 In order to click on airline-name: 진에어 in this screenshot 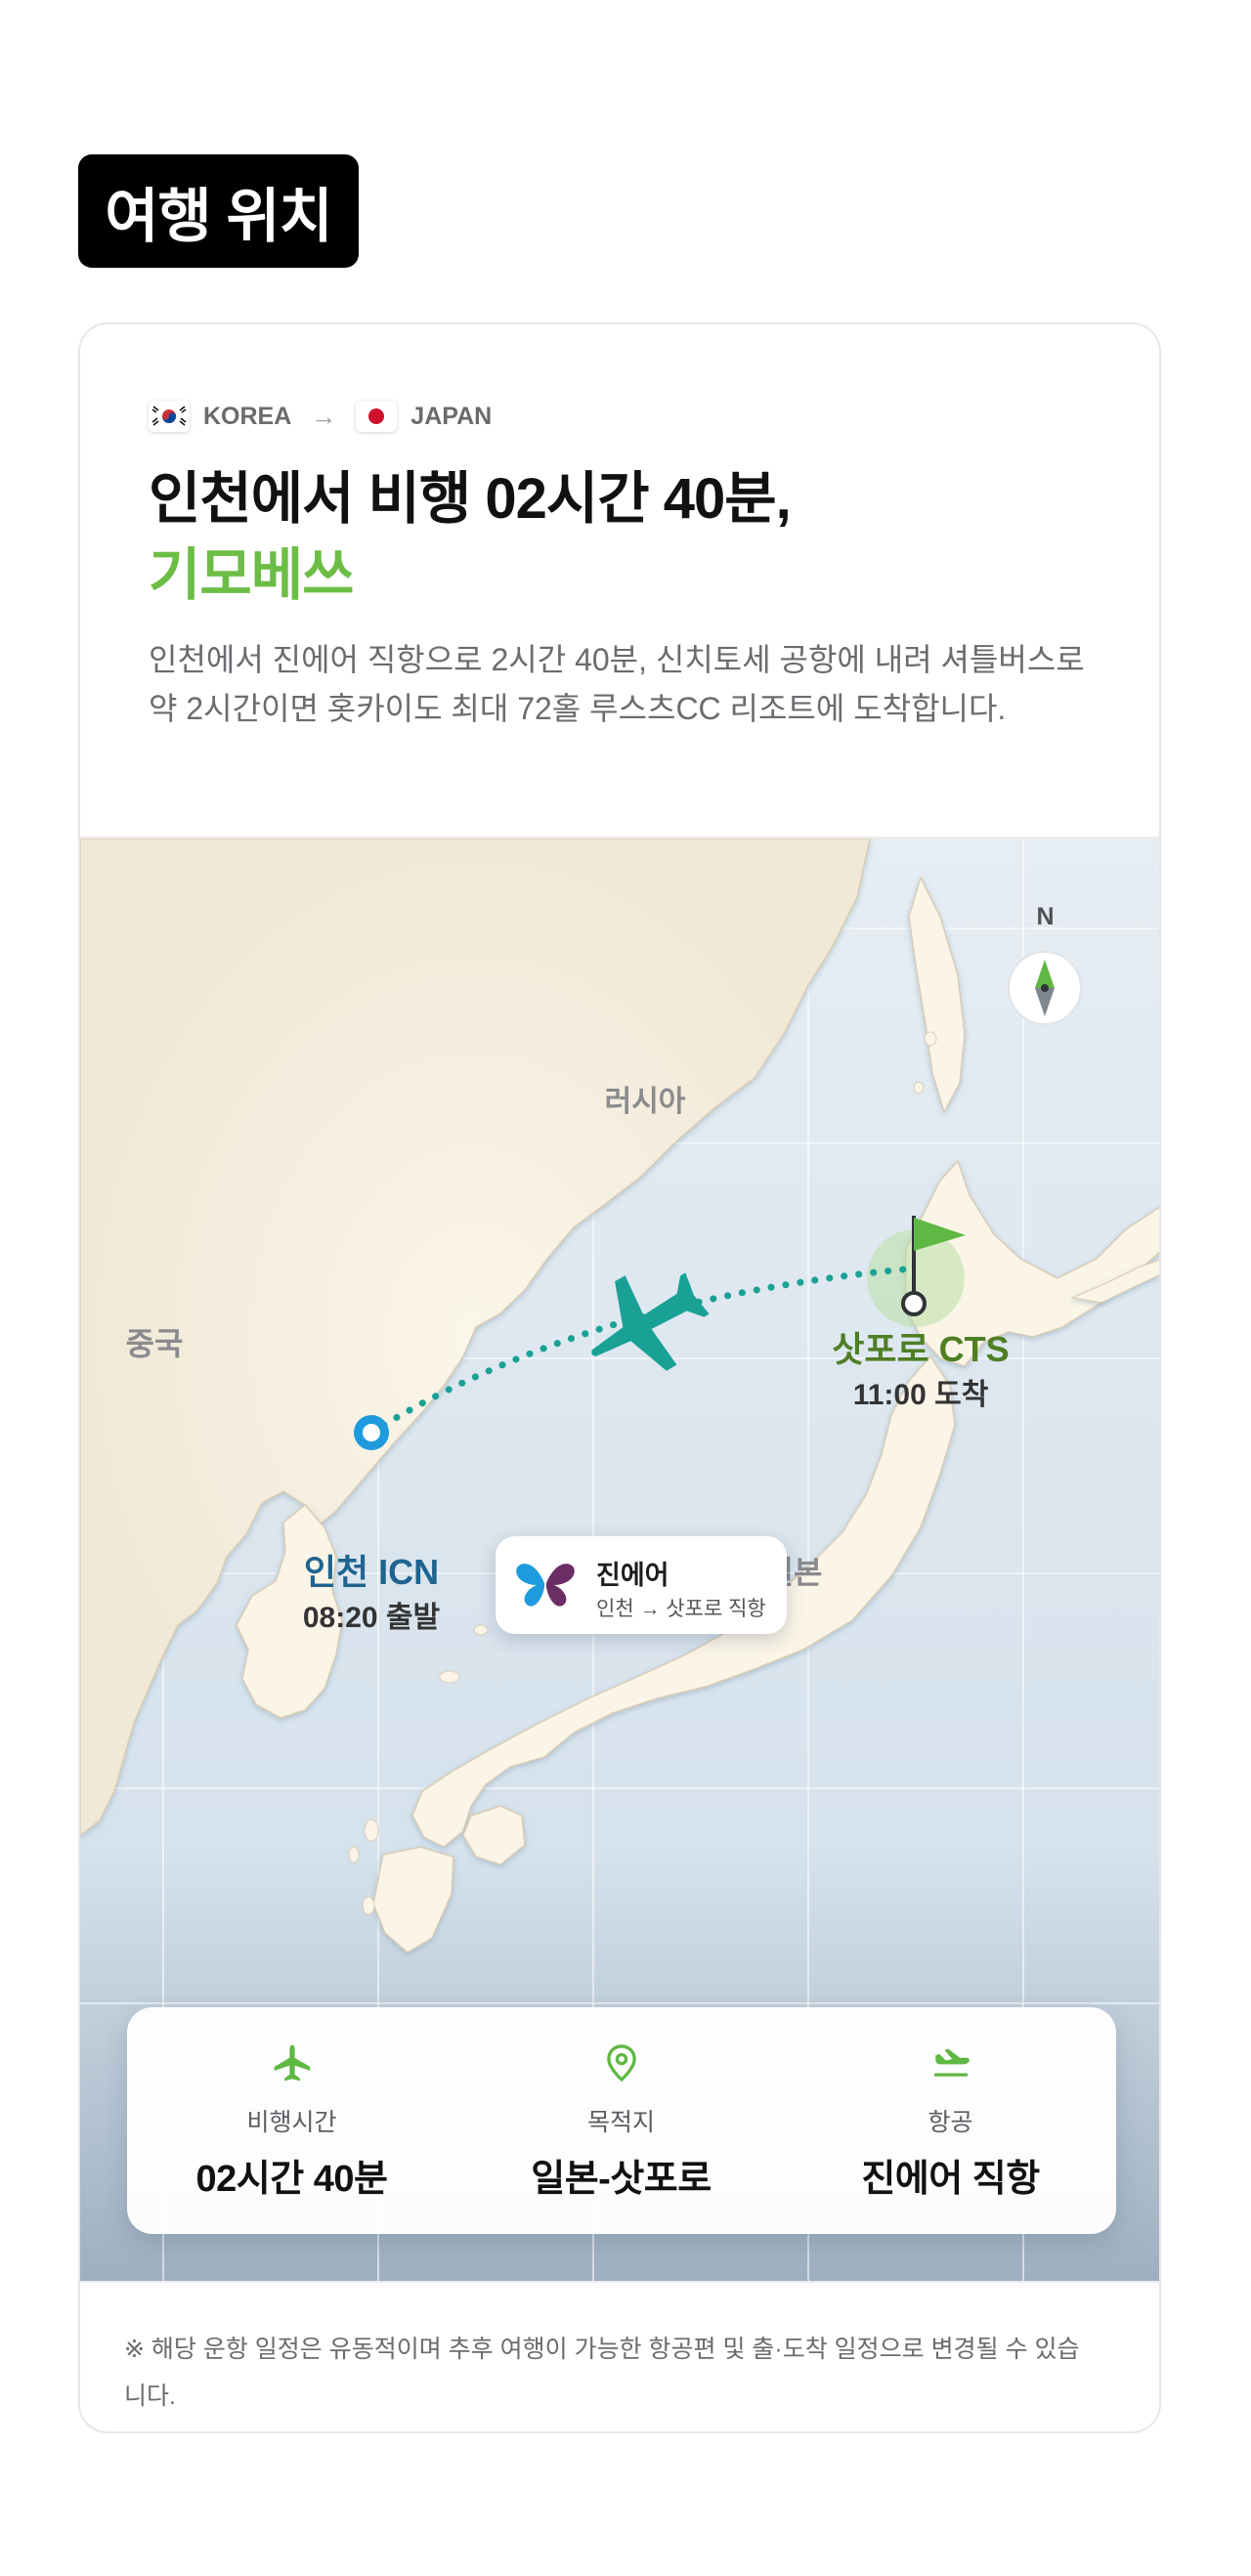, I will do `click(632, 1576)`.